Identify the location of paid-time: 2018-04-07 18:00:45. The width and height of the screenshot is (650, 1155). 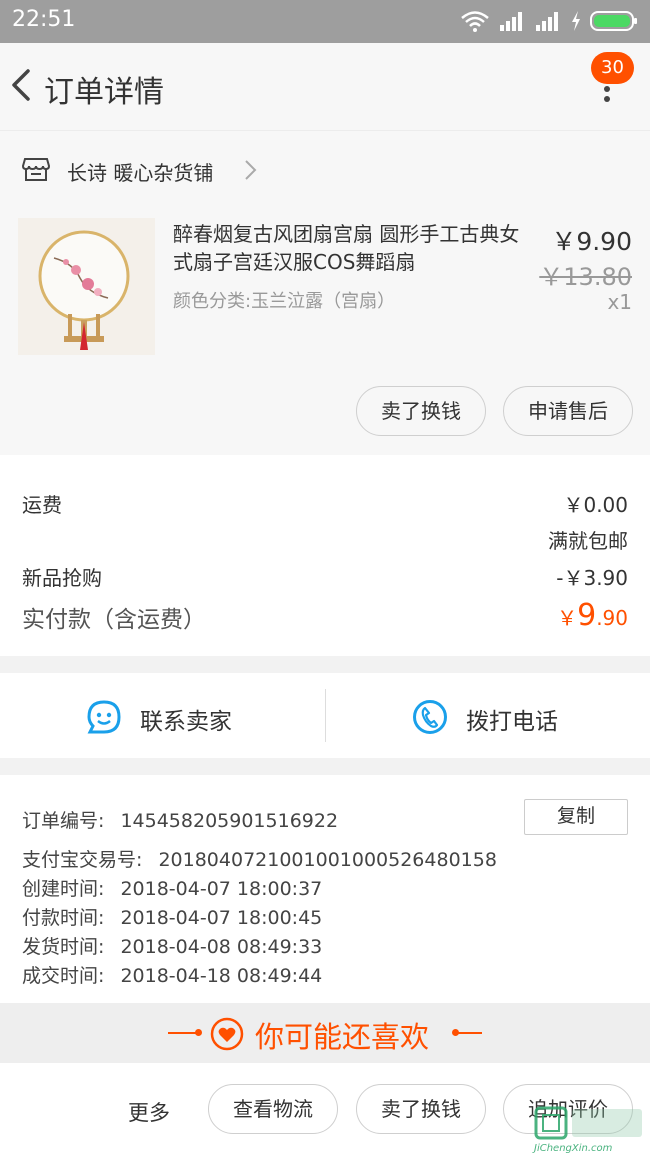
(221, 918).